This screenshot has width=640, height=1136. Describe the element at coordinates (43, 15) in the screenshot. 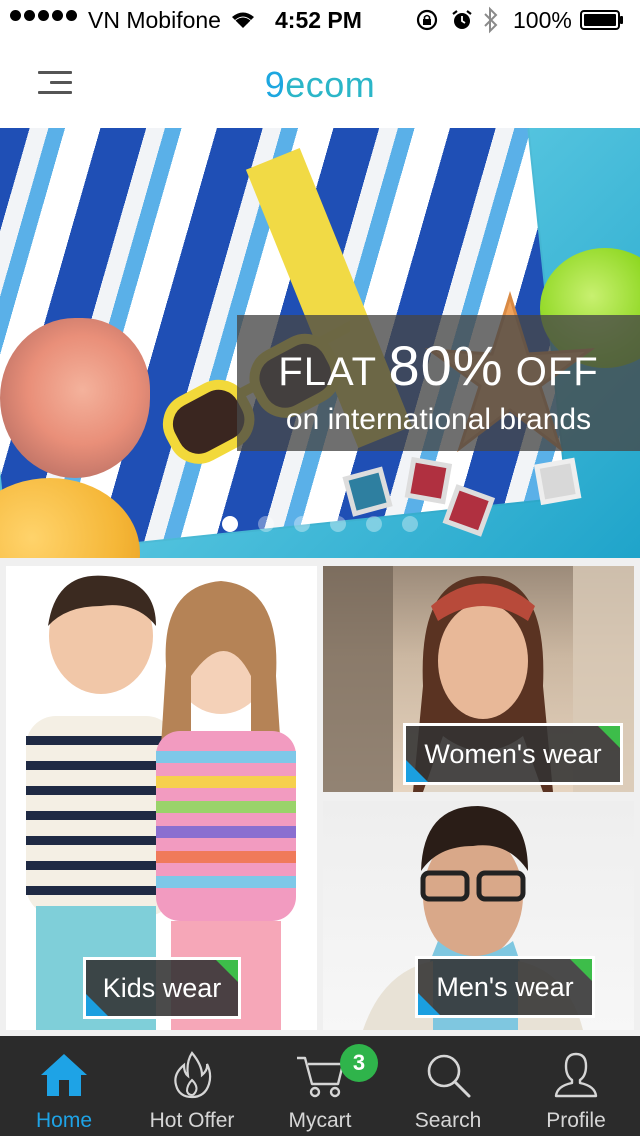

I see `signal-strength-icon` at that location.